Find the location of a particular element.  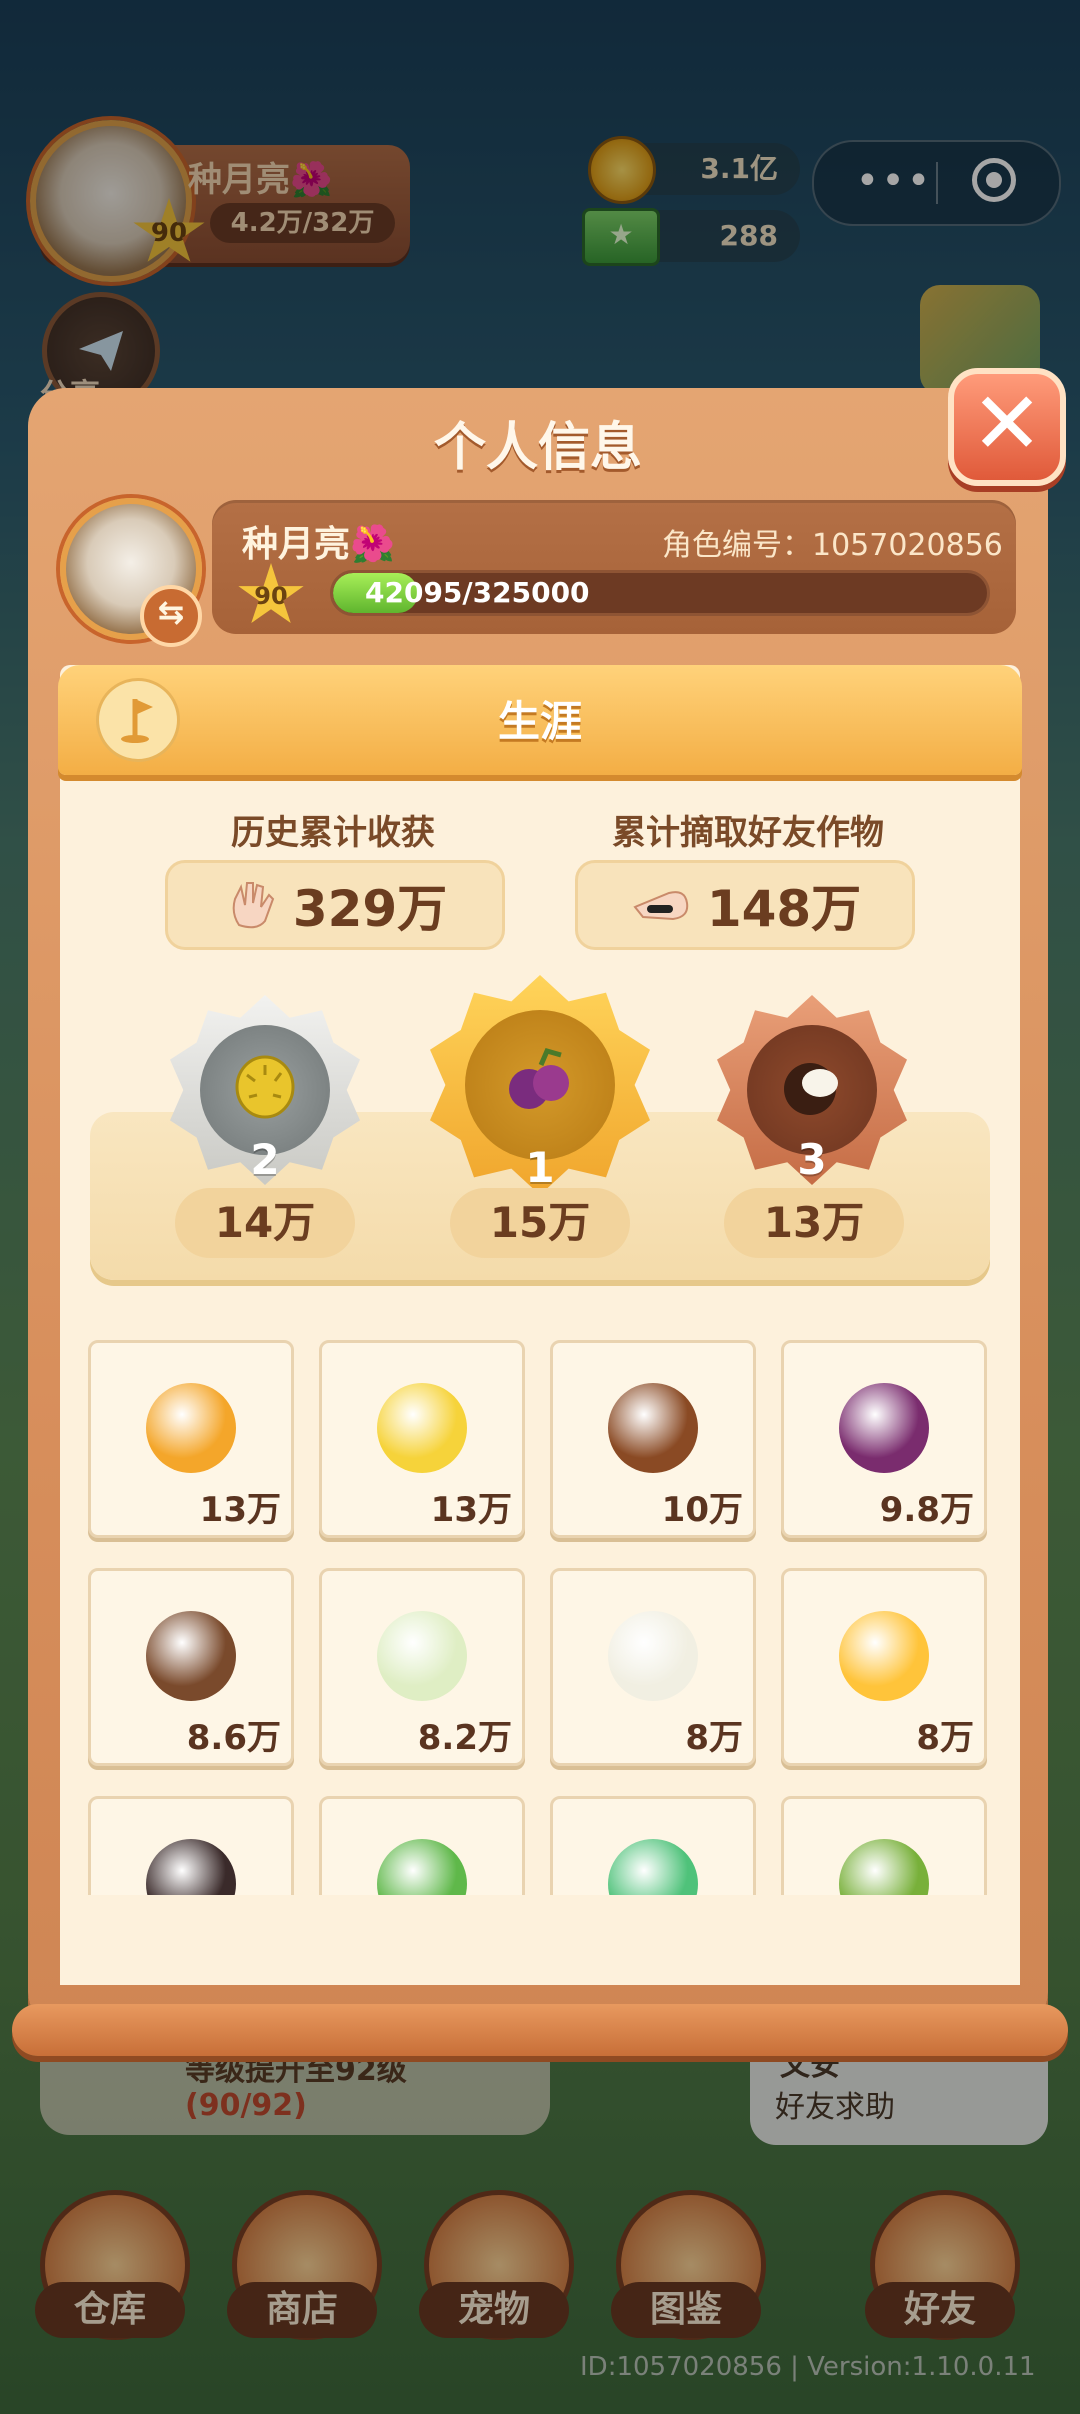

rank-3-value: 13万 is located at coordinates (814, 1223).